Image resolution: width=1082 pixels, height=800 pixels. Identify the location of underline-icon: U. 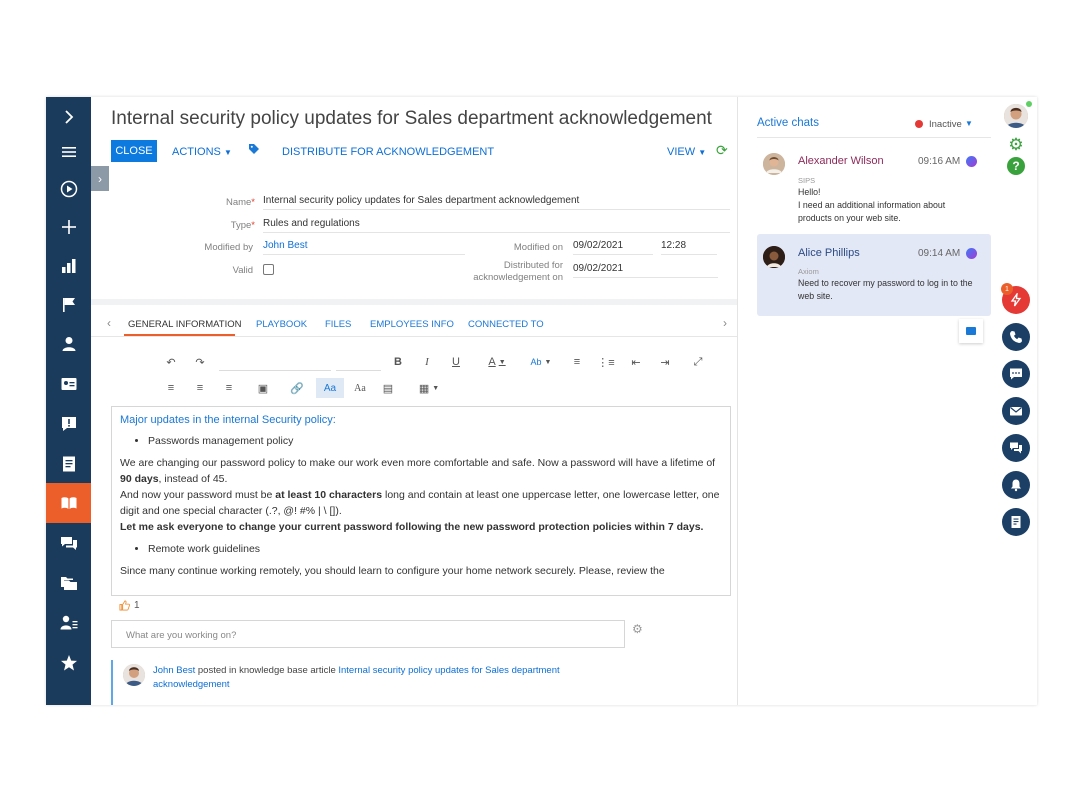
(456, 362).